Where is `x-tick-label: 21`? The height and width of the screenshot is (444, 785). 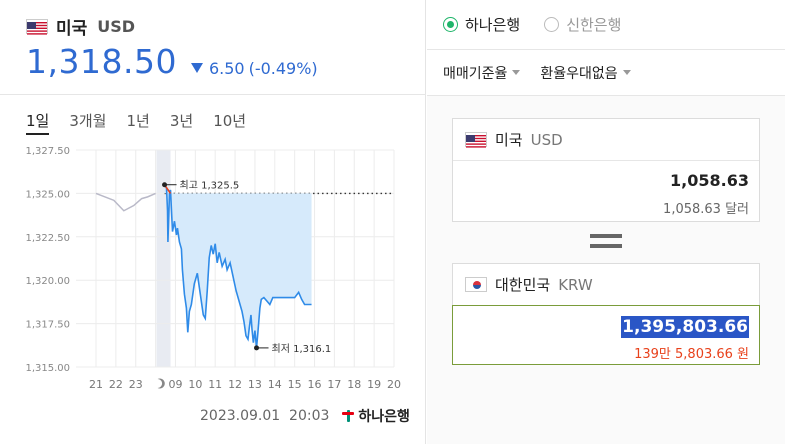
x-tick-label: 21 is located at coordinates (96, 384).